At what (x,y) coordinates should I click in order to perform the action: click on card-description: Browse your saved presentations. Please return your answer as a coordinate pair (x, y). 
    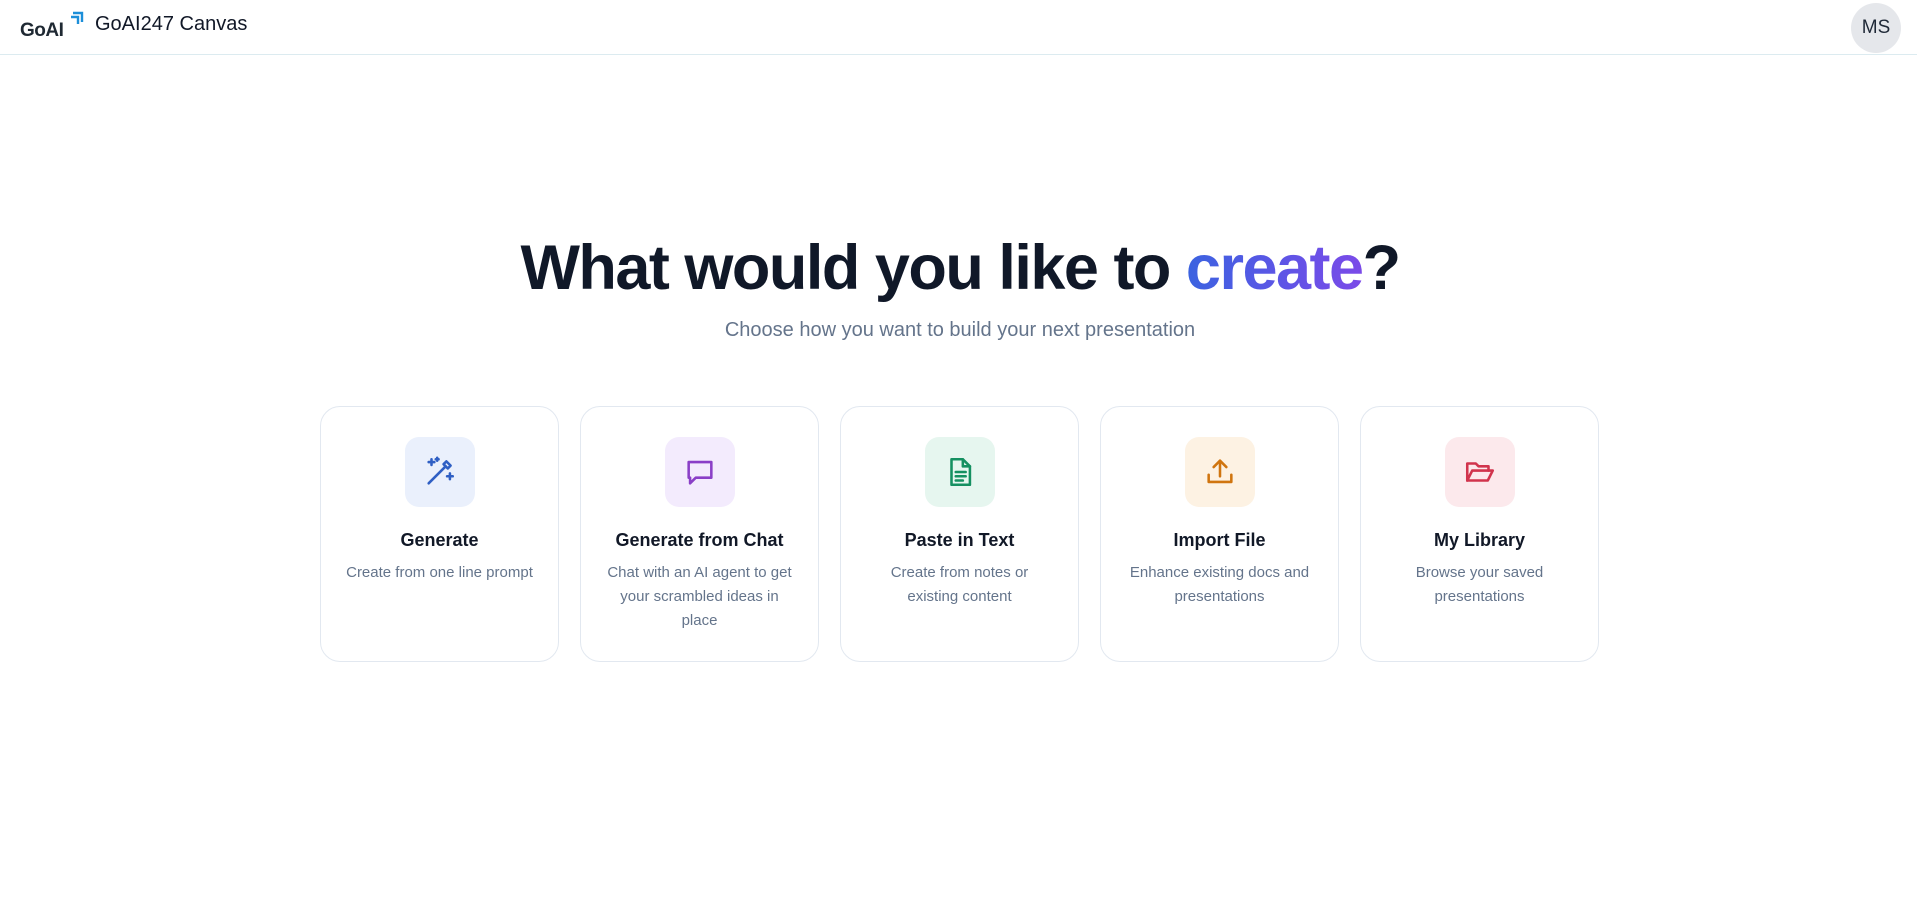
    Looking at the image, I should click on (1479, 584).